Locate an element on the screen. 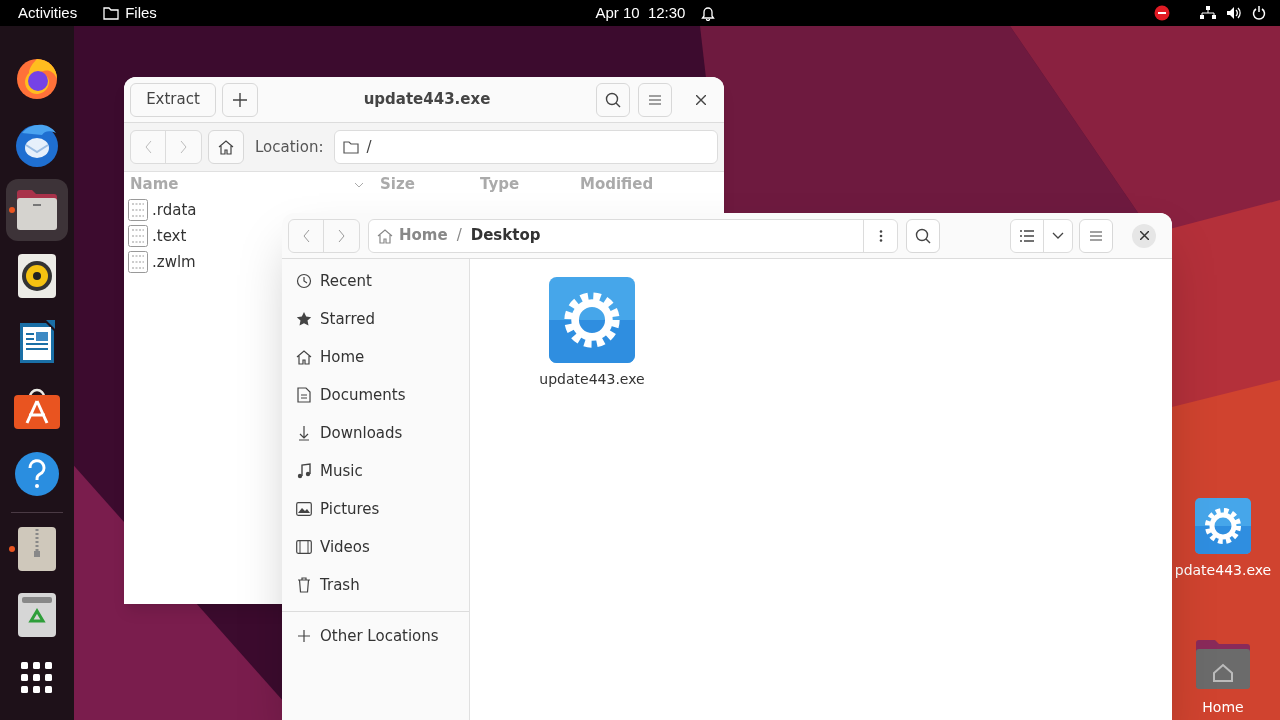 This screenshot has width=1280, height=720. file-item: update443.exe is located at coordinates (592, 333).